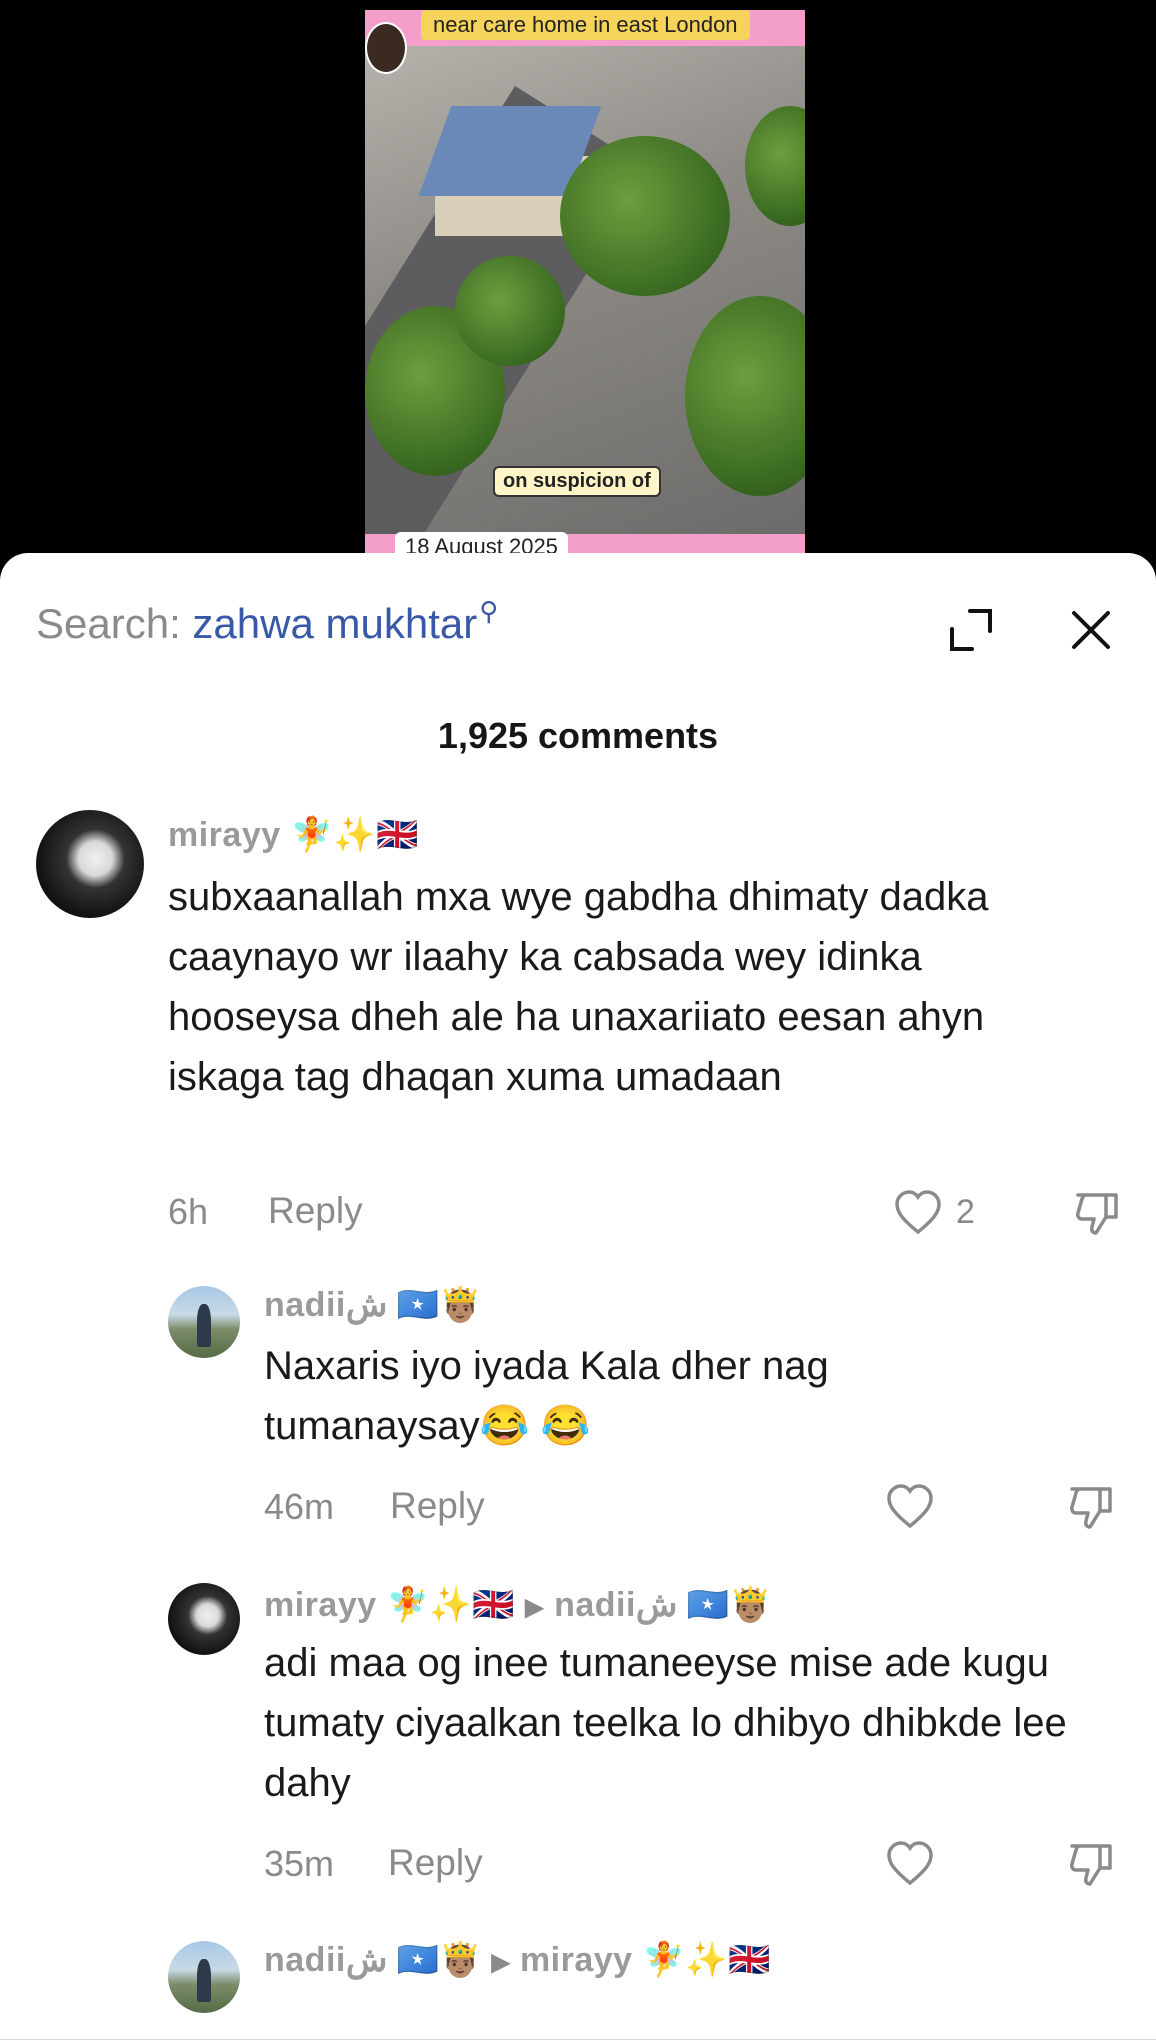 The width and height of the screenshot is (1156, 2040). I want to click on reply-to-username: mirayy, so click(576, 1960).